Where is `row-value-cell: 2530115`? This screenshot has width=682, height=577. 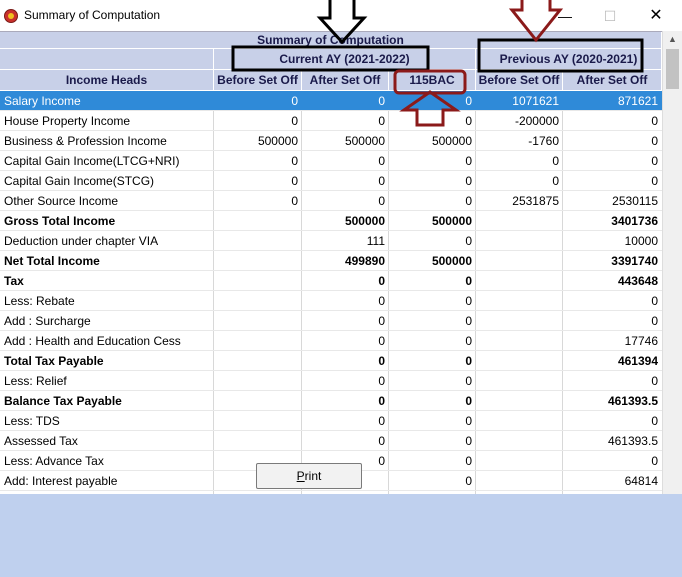 row-value-cell: 2530115 is located at coordinates (635, 201).